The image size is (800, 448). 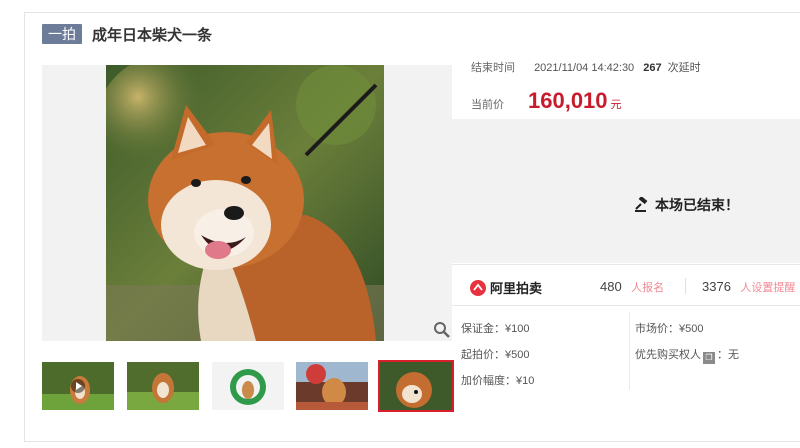 I want to click on delay-label: 次延时, so click(x=684, y=68).